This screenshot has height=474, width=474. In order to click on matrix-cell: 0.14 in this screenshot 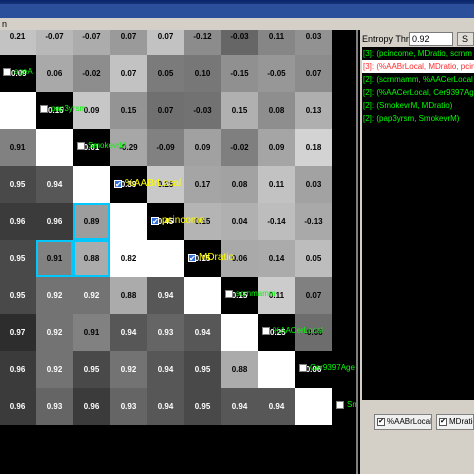, I will do `click(276, 258)`.